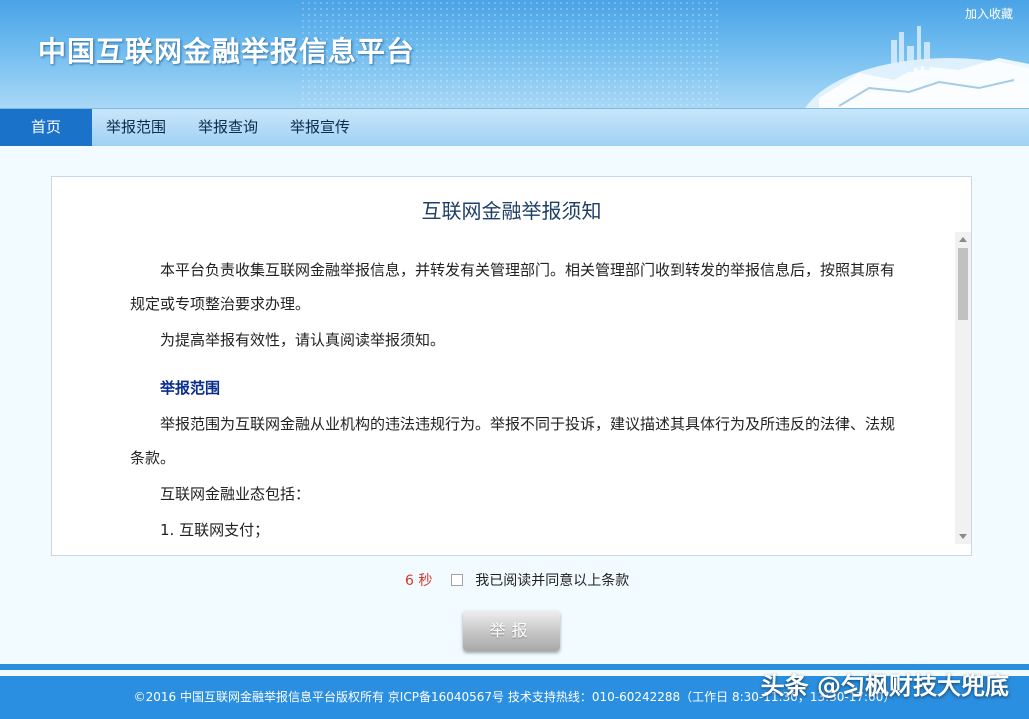 The width and height of the screenshot is (1029, 719). Describe the element at coordinates (215, 530) in the screenshot. I see `notice-list-item: 1. 互联网支付；` at that location.